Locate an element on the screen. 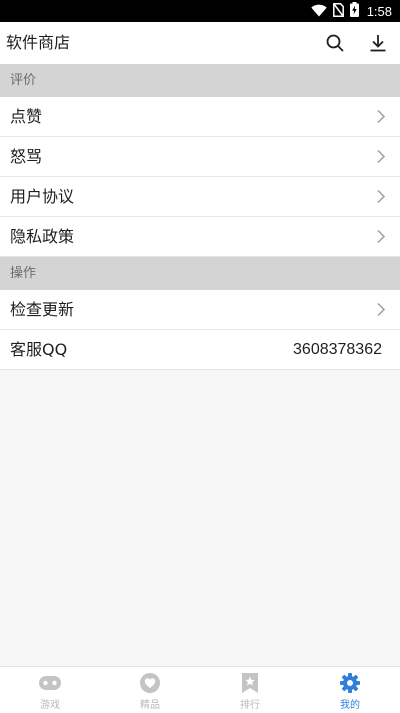 The height and width of the screenshot is (713, 400). qq-number: 3608378362 is located at coordinates (337, 349).